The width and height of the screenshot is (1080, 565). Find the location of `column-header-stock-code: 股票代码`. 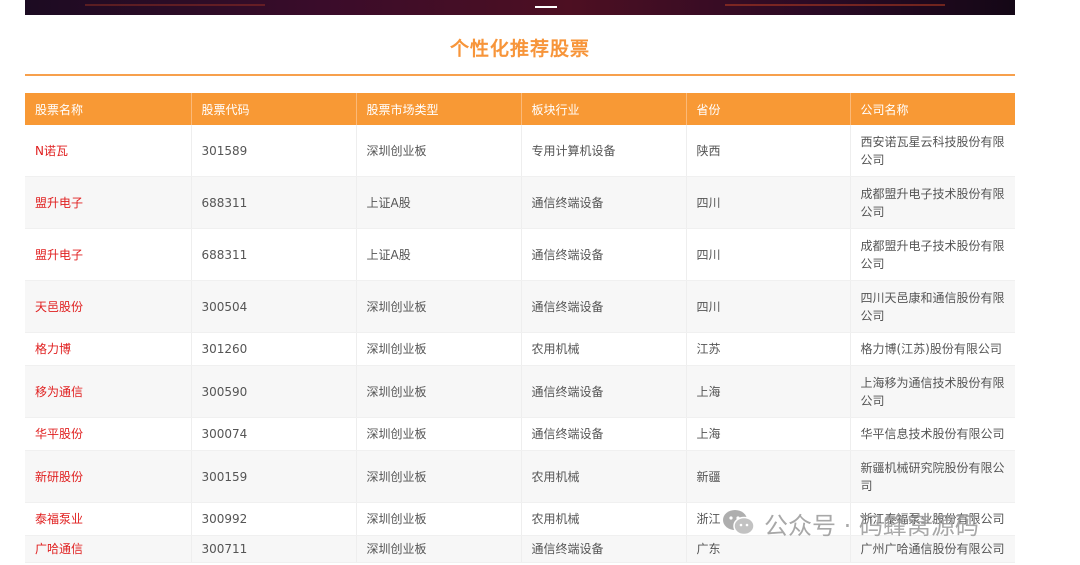

column-header-stock-code: 股票代码 is located at coordinates (274, 109).